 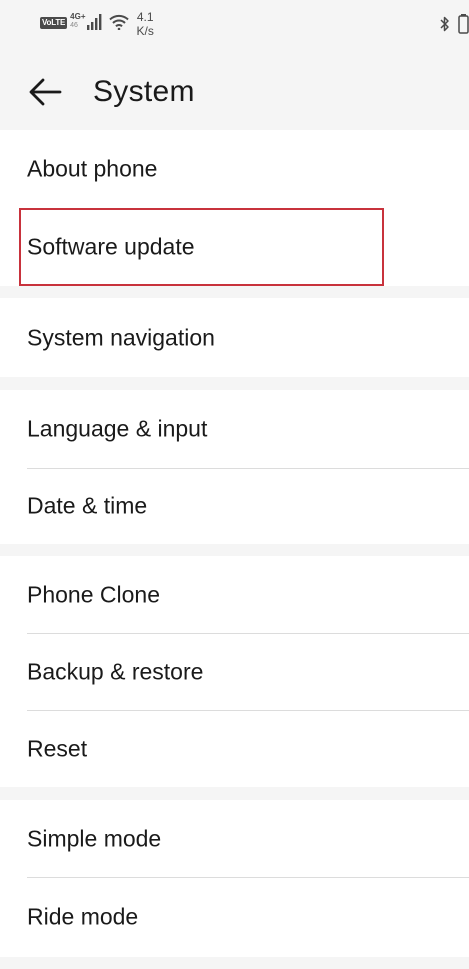 What do you see at coordinates (57, 748) in the screenshot?
I see `reset-label: Reset` at bounding box center [57, 748].